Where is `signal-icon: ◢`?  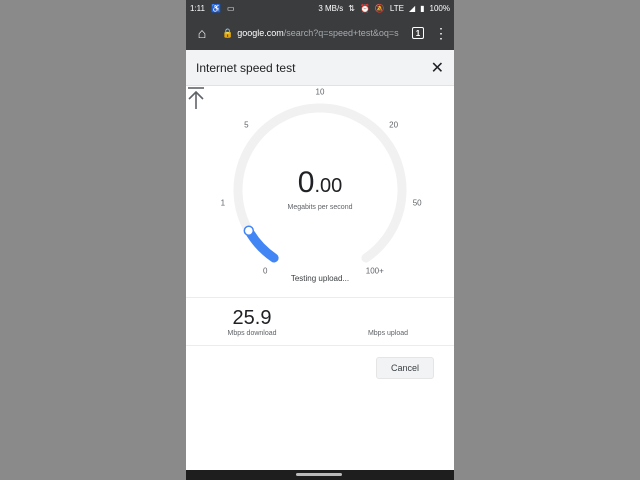 signal-icon: ◢ is located at coordinates (412, 8).